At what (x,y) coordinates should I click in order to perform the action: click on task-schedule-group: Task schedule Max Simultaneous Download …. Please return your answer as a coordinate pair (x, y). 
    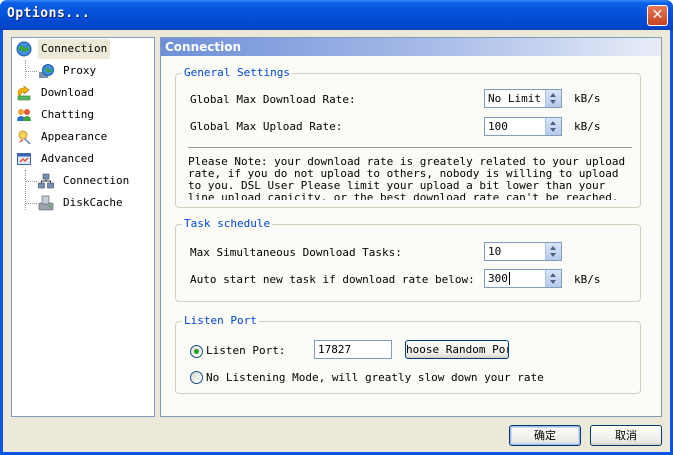
    Looking at the image, I should click on (408, 259).